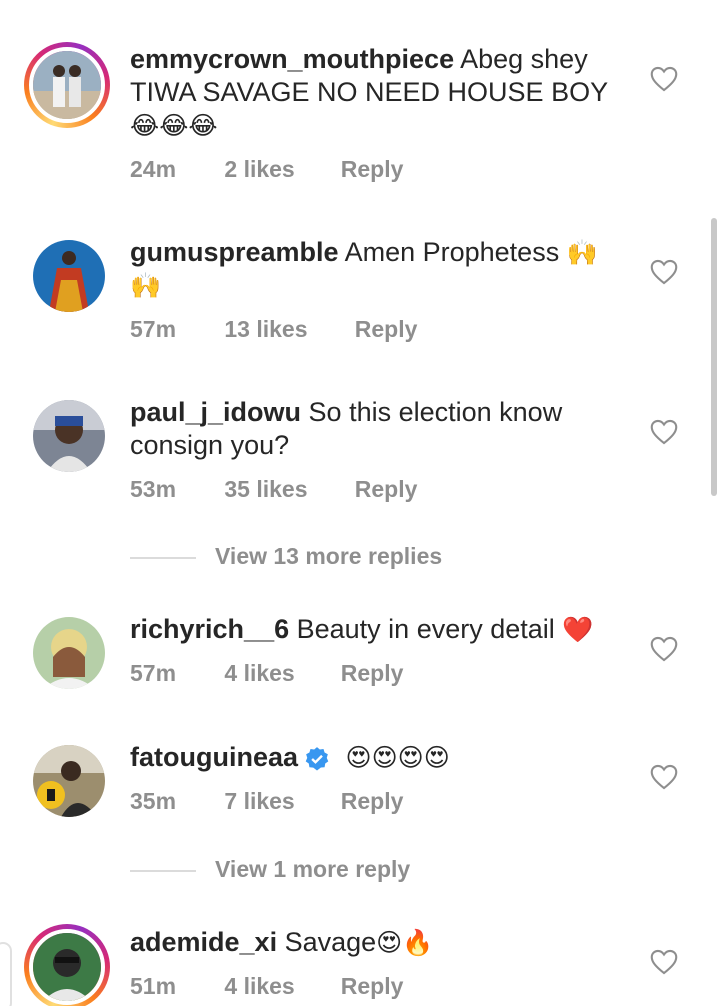 This screenshot has width=720, height=1006. What do you see at coordinates (292, 59) in the screenshot?
I see `comment-username: emmycrown_mouthpiece` at bounding box center [292, 59].